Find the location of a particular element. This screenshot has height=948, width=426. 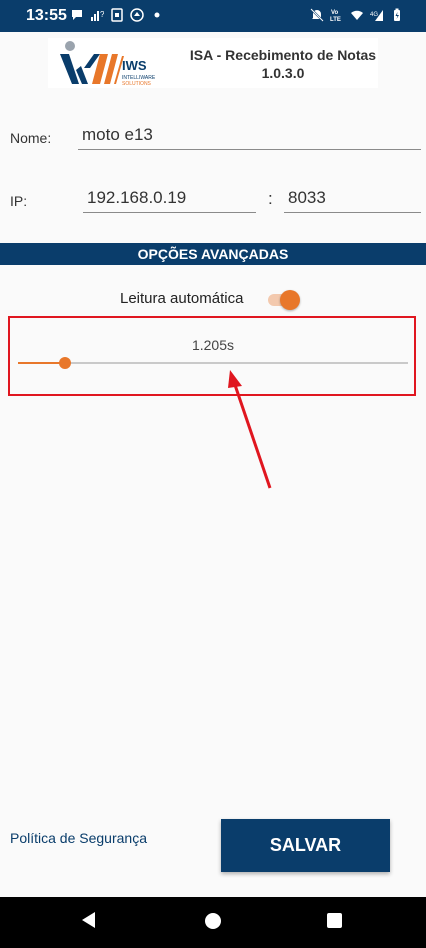

ip-label: IP: is located at coordinates (19, 201).